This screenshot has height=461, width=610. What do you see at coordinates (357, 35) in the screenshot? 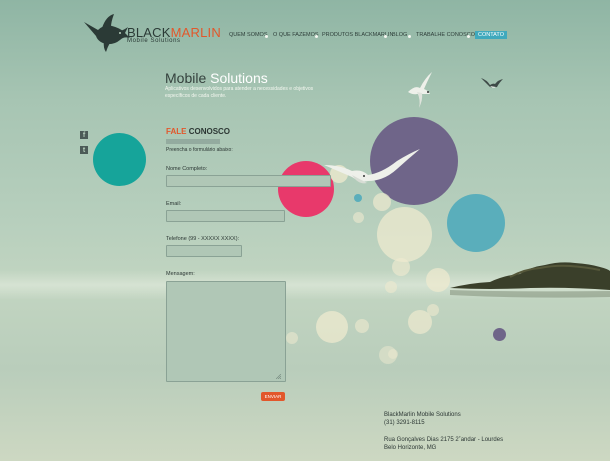
I see `nav-item-produtos: PRODUTOS BLACKMARLIN` at bounding box center [357, 35].